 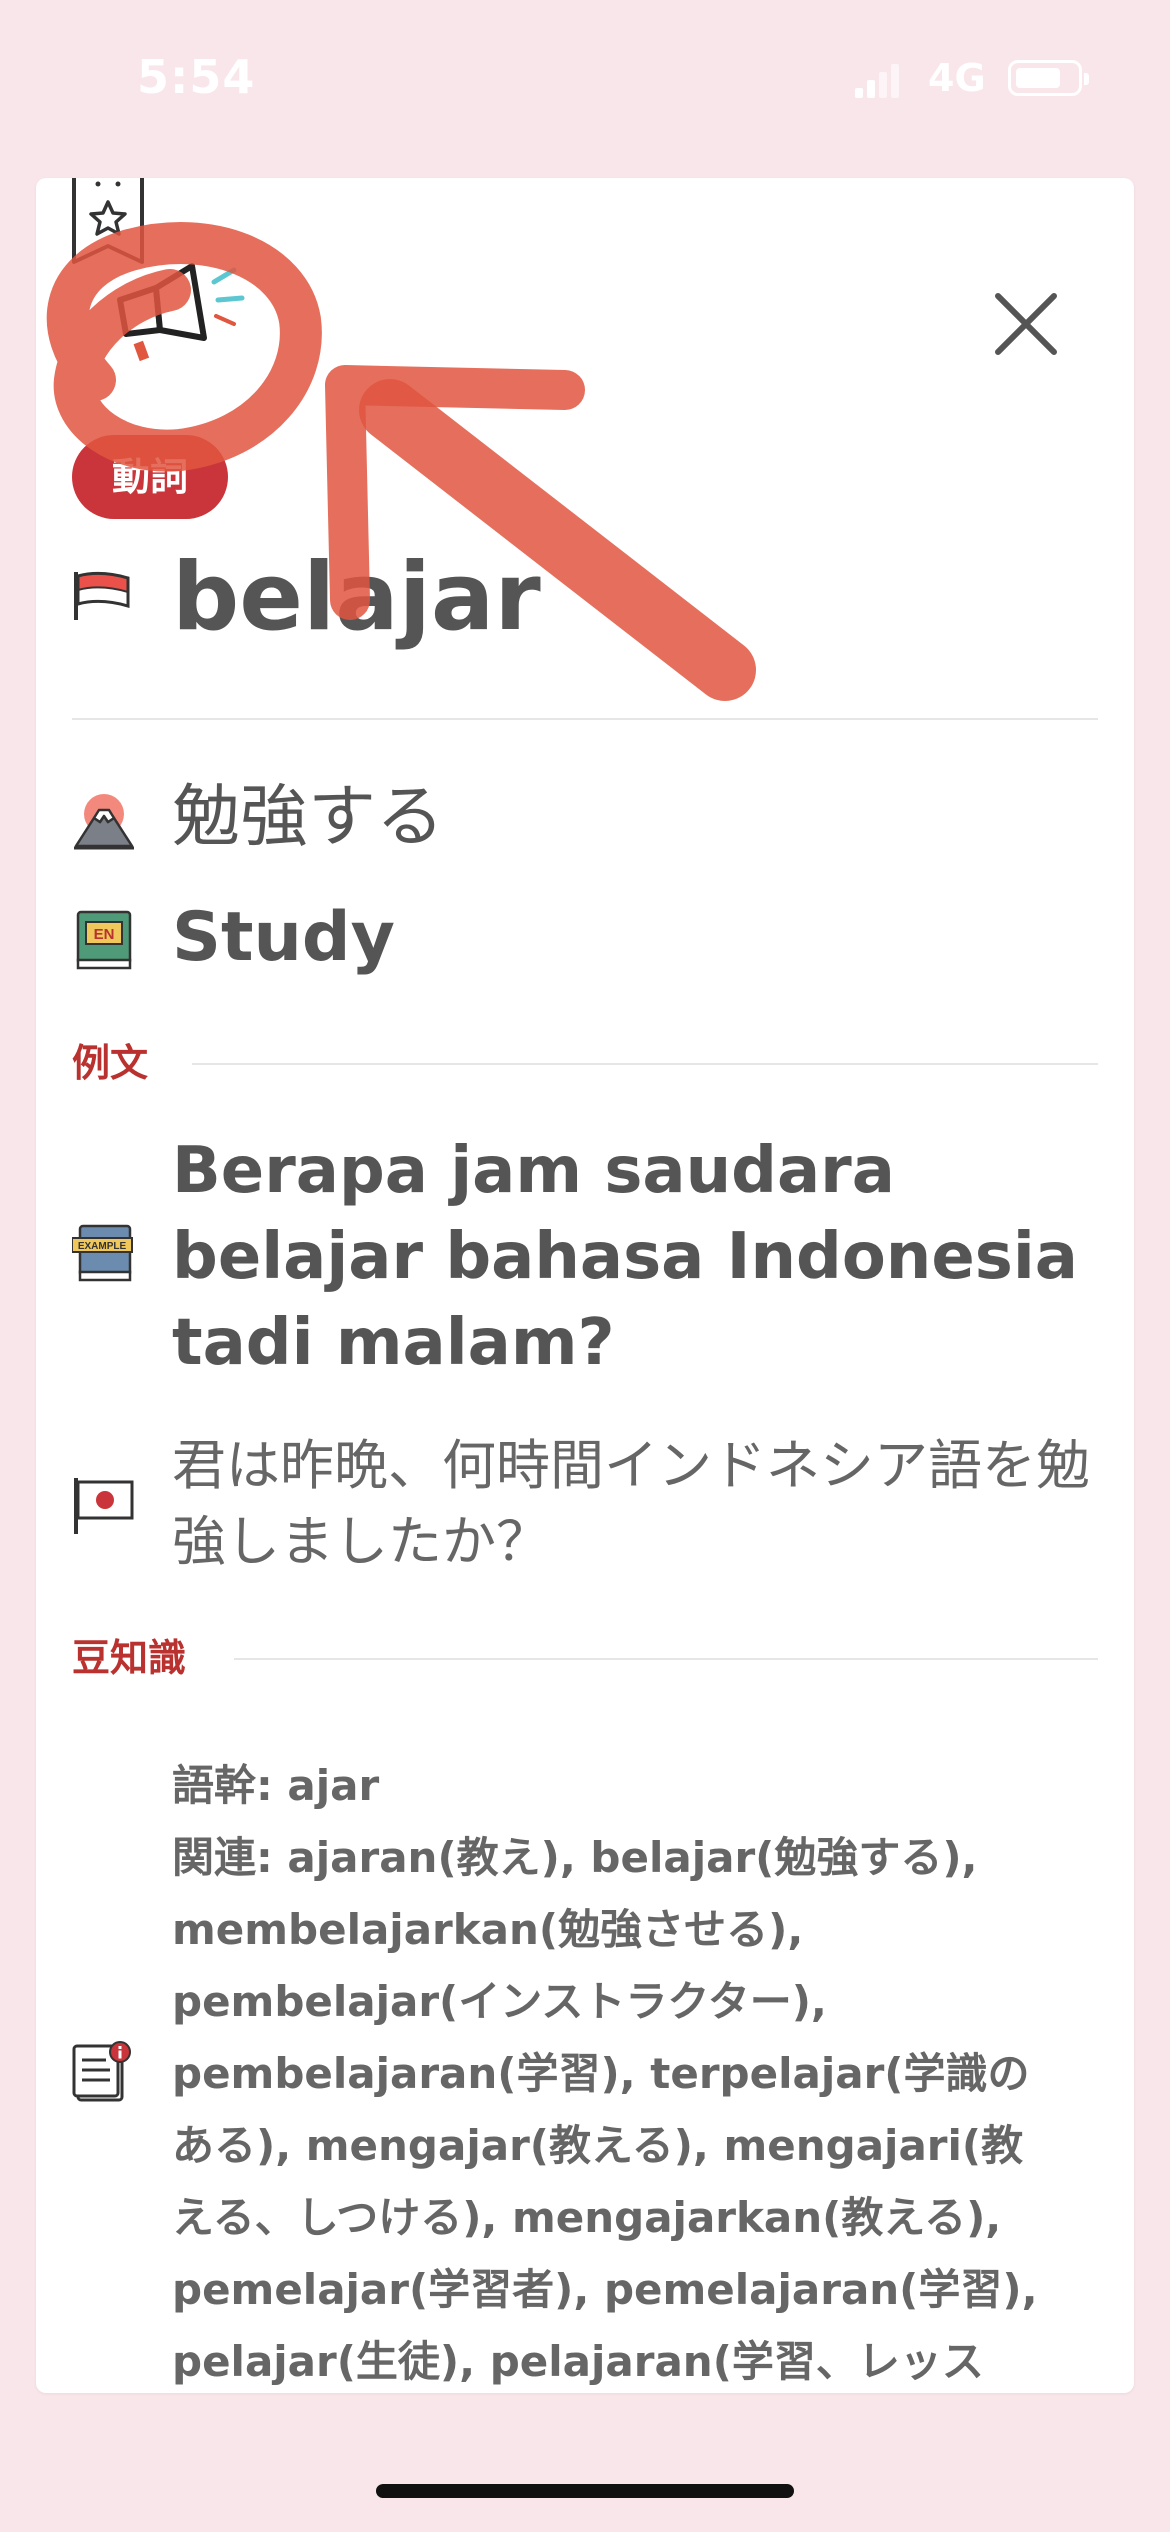 I want to click on mount-fuji-icon, so click(x=104, y=822).